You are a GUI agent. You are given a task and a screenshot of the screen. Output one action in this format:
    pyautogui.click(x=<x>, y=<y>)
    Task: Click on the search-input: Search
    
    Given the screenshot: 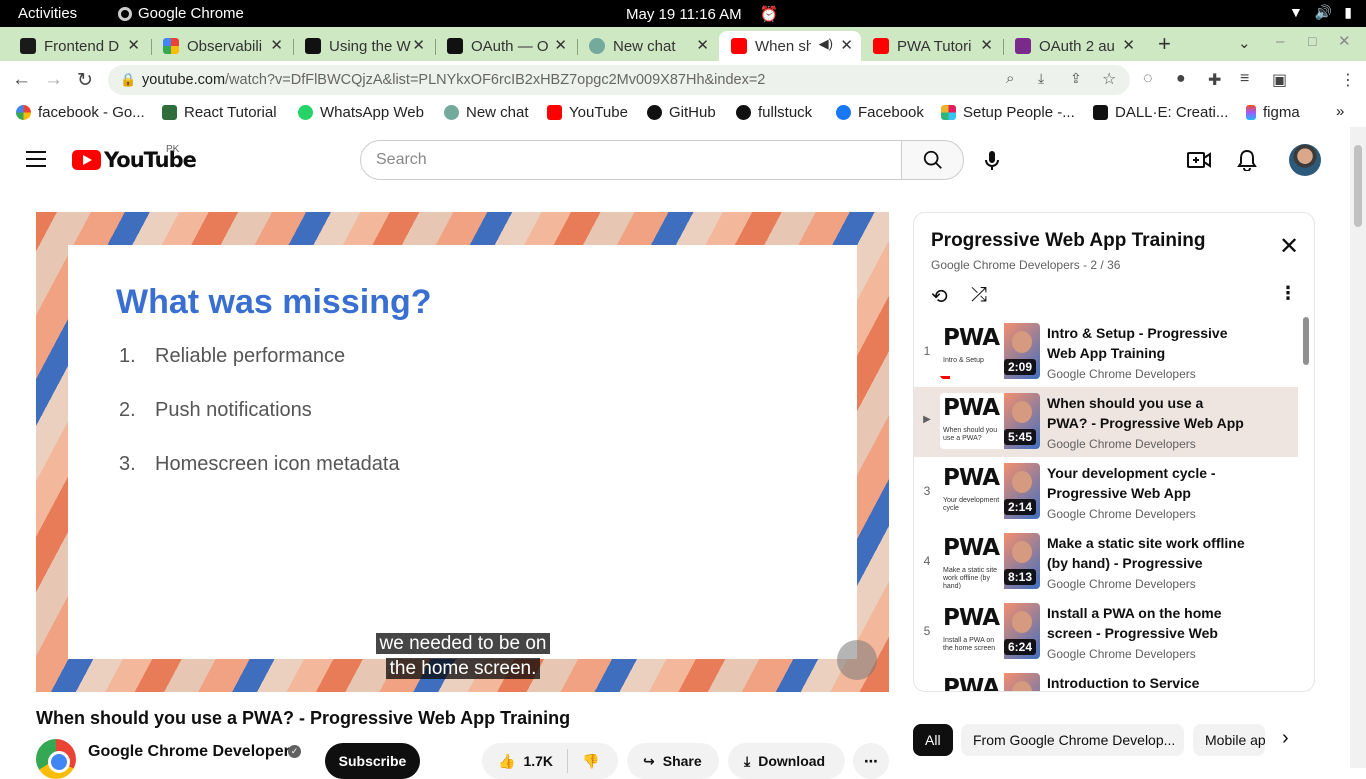 What is the action you would take?
    pyautogui.click(x=631, y=160)
    